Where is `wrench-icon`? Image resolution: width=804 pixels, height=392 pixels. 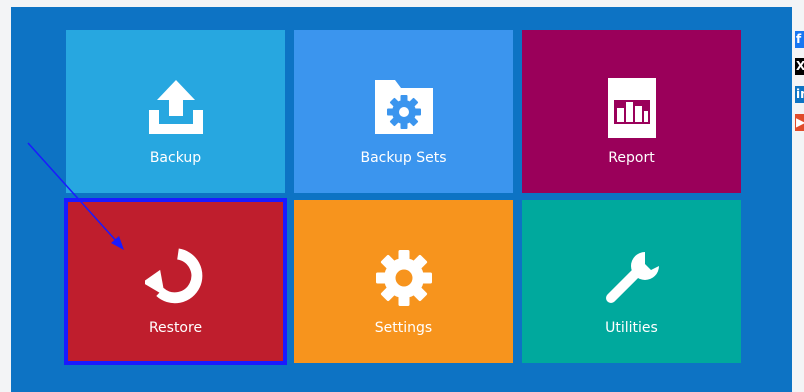
wrench-icon is located at coordinates (632, 280).